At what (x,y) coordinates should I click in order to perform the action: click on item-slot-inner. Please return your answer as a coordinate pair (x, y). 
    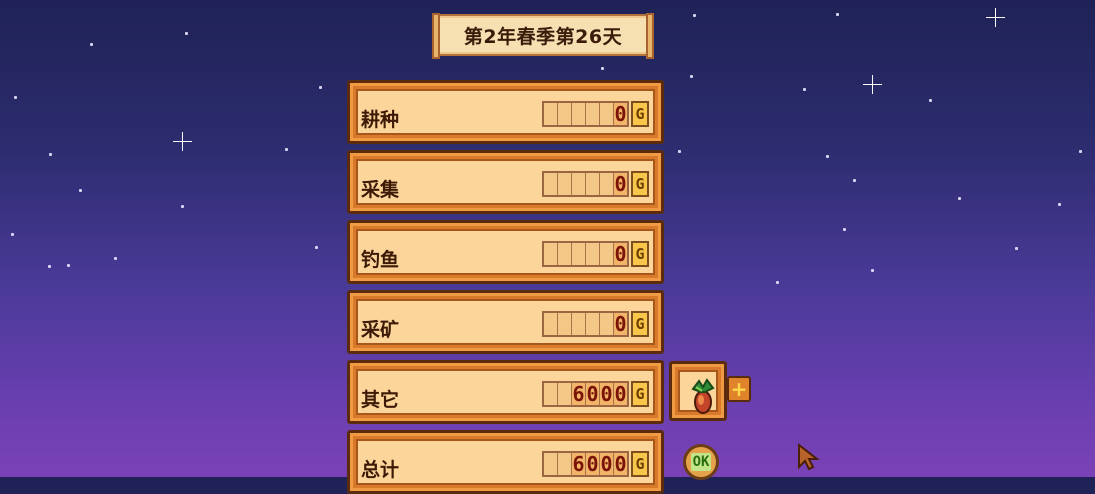
    Looking at the image, I should click on (698, 392).